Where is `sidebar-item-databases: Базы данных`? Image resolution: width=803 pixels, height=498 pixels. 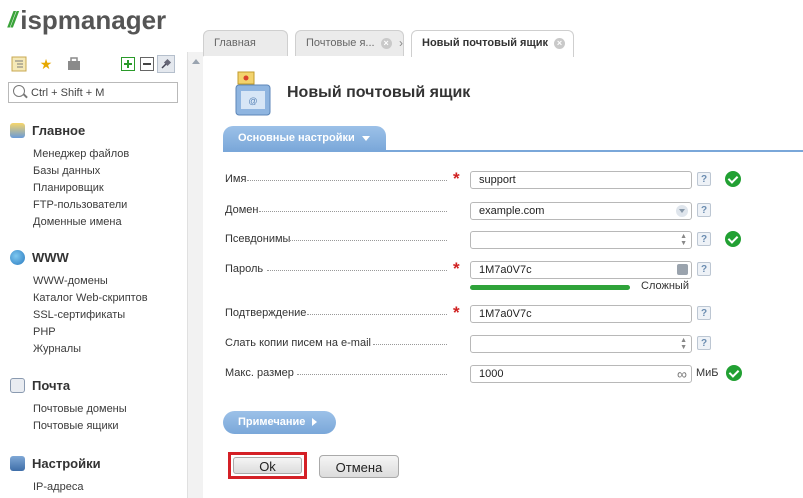
sidebar-item-databases: Базы данных is located at coordinates (81, 171).